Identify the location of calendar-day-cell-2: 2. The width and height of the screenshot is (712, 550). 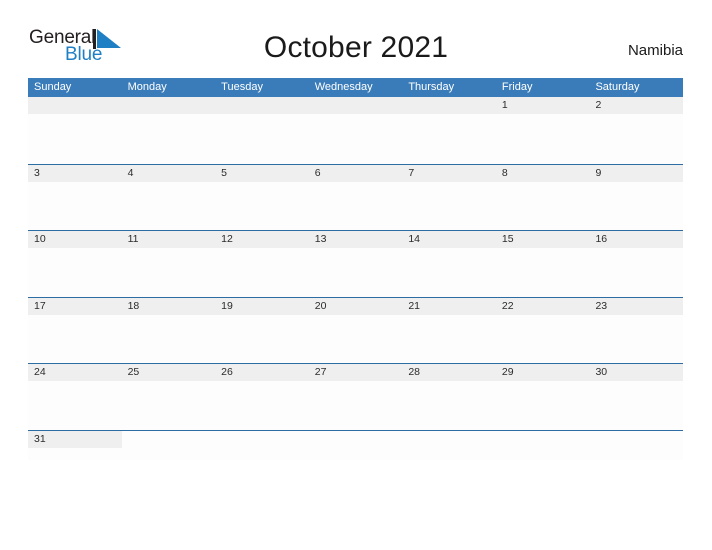
(636, 130).